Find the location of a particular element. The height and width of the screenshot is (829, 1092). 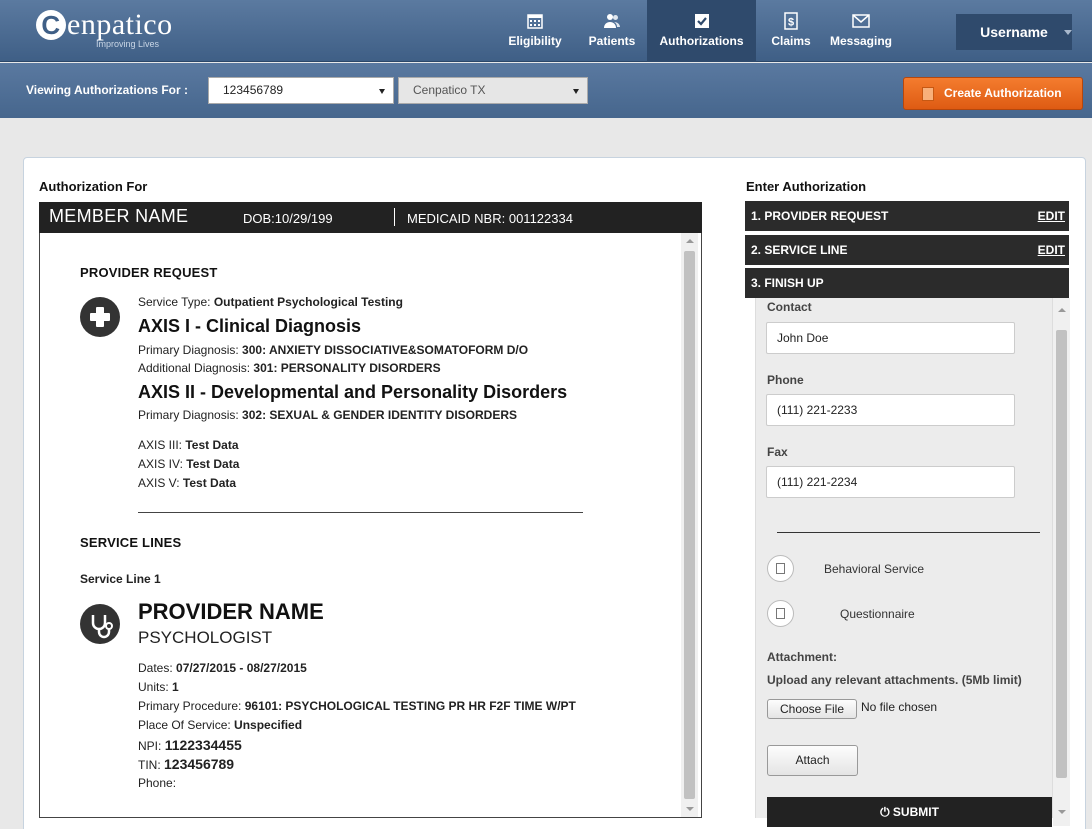

chevron-down-icon is located at coordinates (1068, 32).